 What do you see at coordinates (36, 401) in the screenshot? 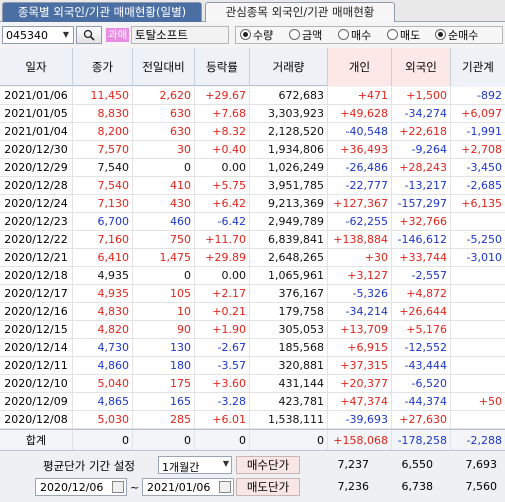
I see `cell-date: 2020/12/09` at bounding box center [36, 401].